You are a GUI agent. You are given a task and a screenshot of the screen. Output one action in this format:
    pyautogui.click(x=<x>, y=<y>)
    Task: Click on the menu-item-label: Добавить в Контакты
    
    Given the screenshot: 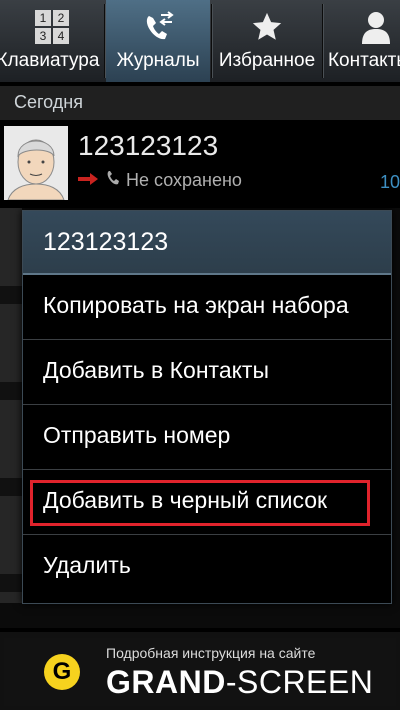 What is the action you would take?
    pyautogui.click(x=156, y=370)
    